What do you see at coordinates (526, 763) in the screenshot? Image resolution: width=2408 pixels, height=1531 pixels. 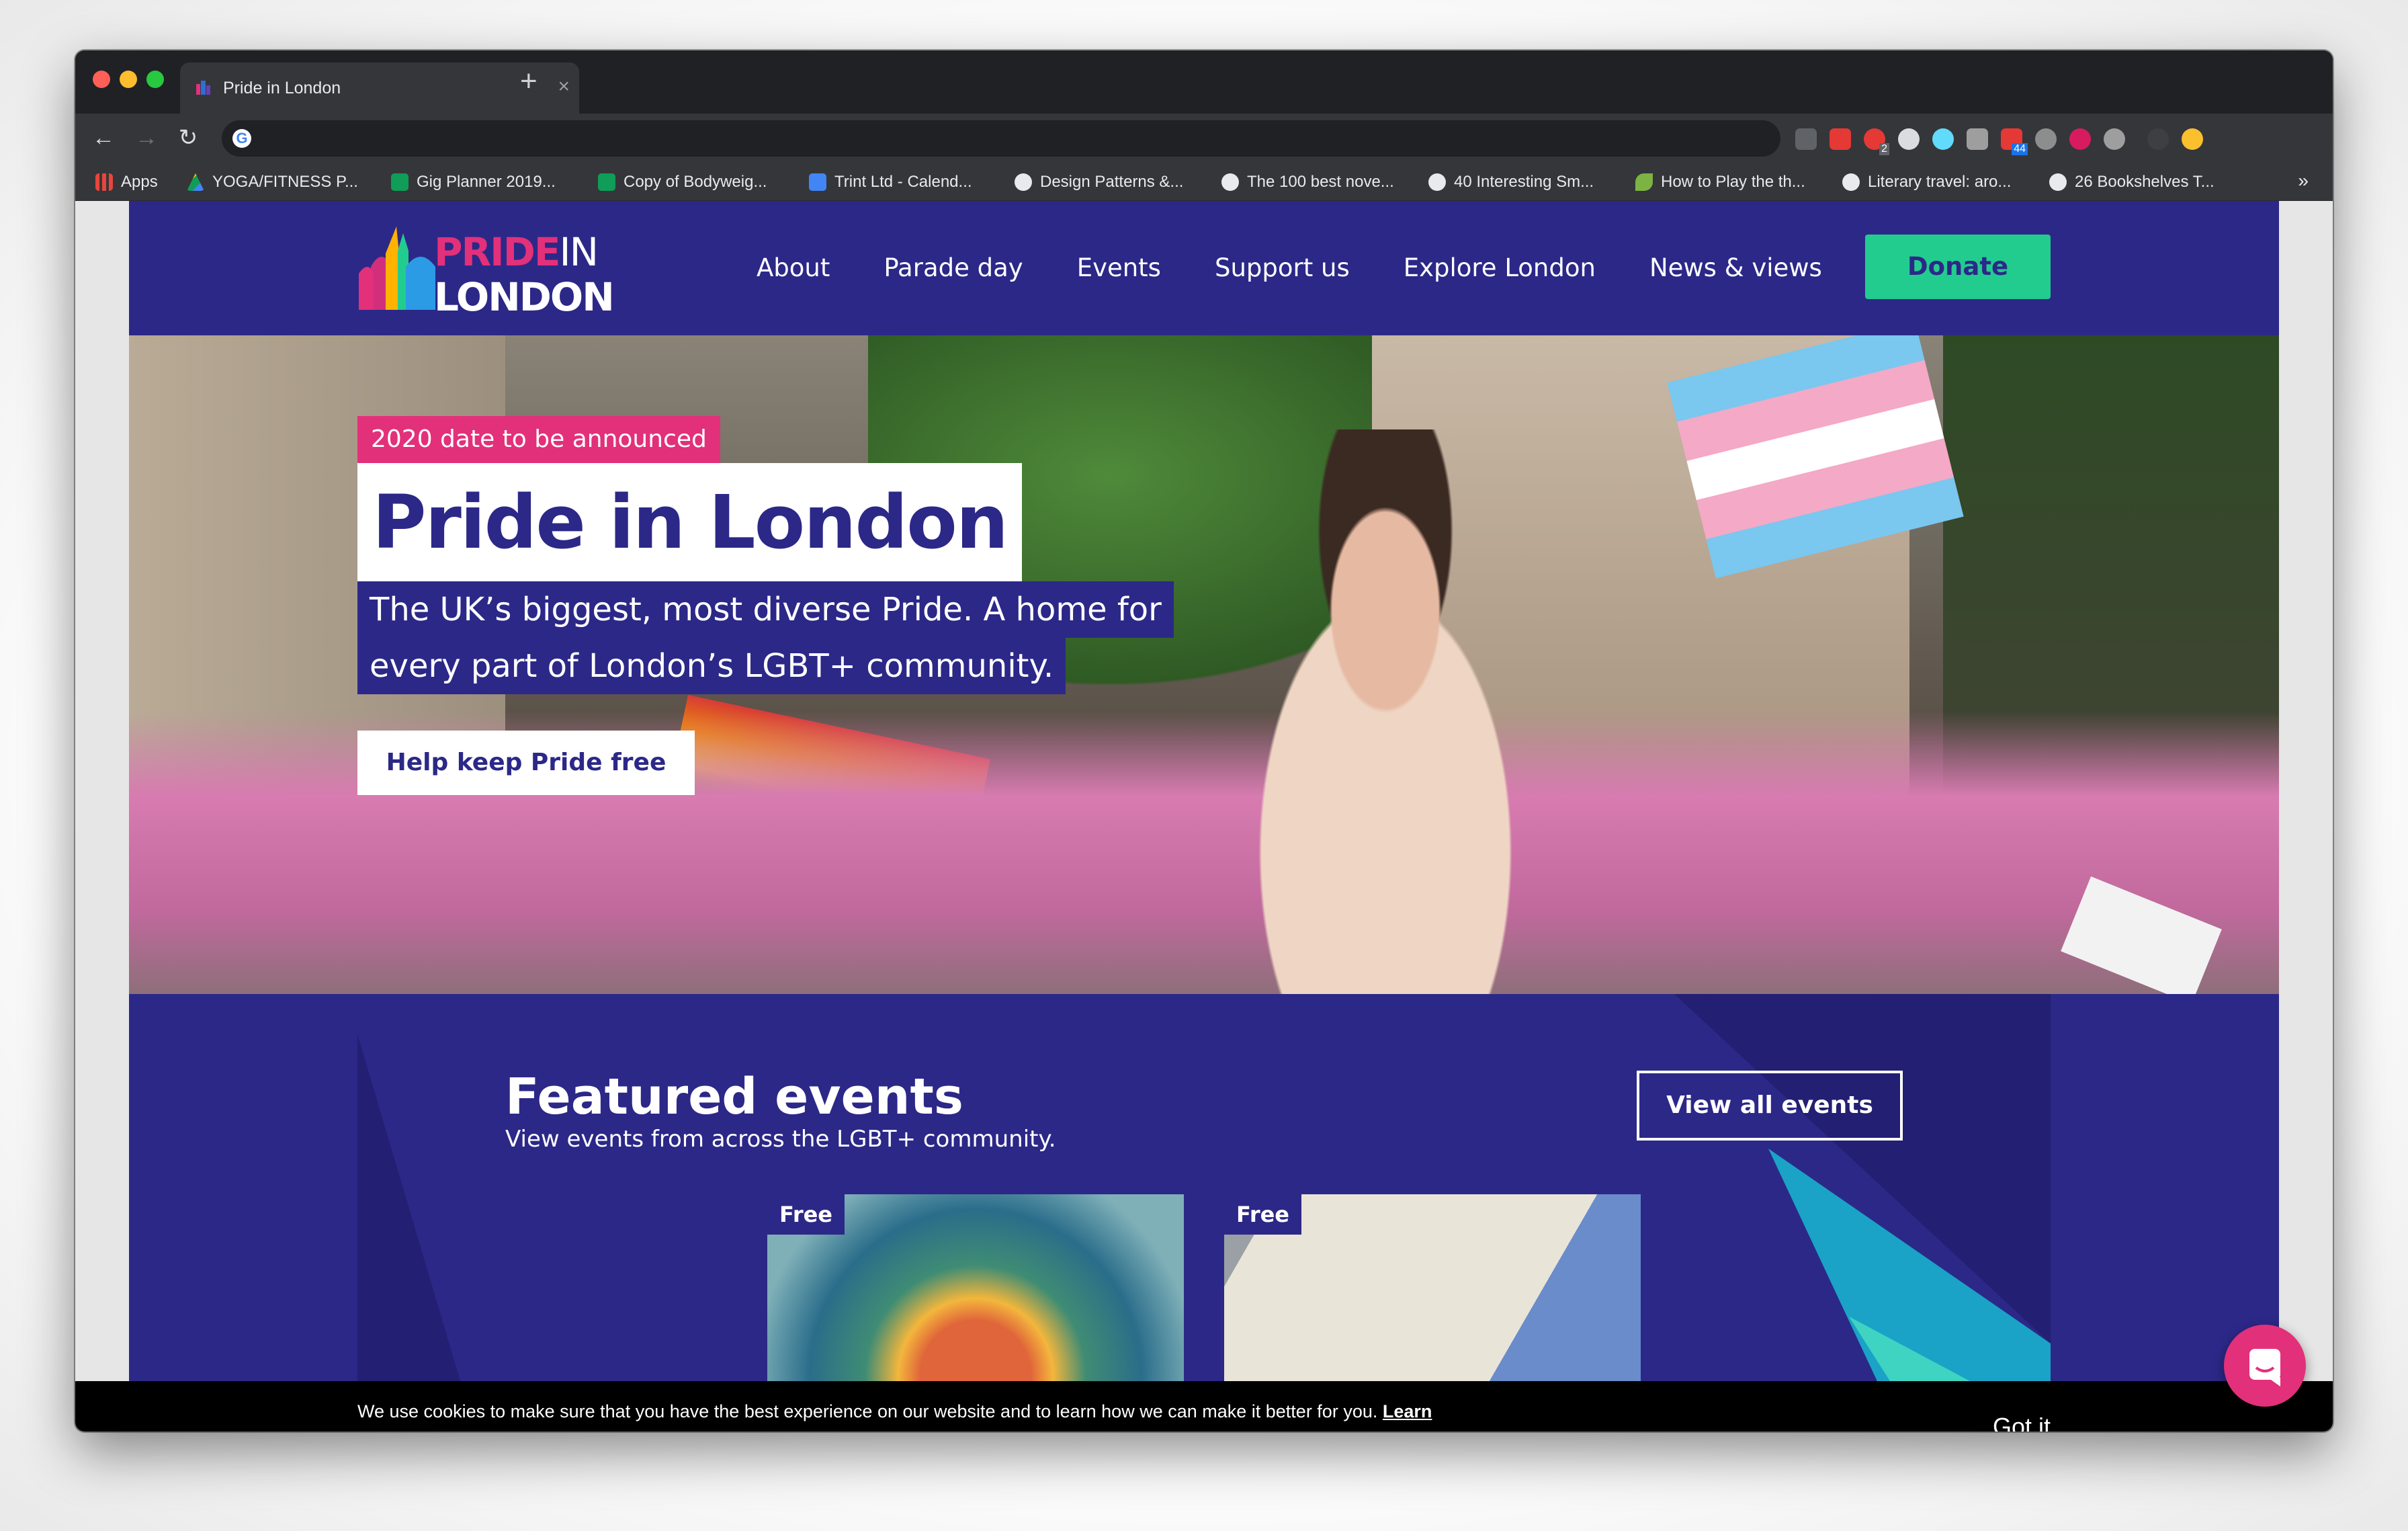 I see `help-keep-pride-free-button: Help keep Pride free` at bounding box center [526, 763].